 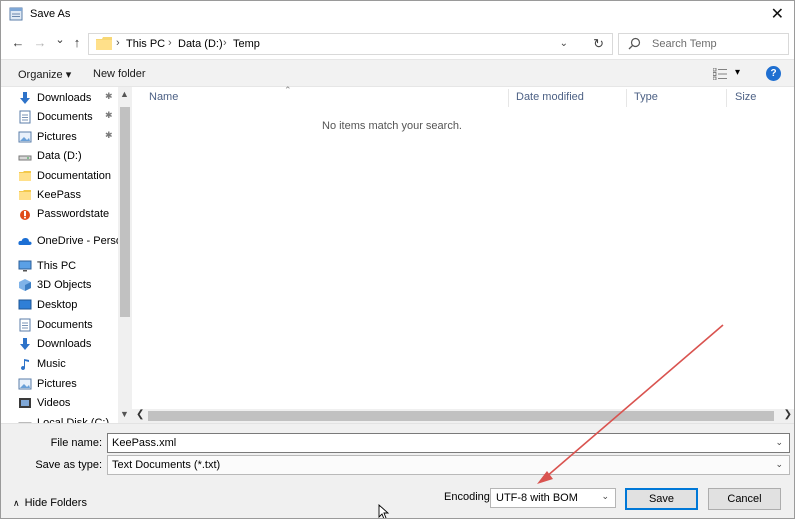 What do you see at coordinates (661, 499) in the screenshot?
I see `save-button: Save` at bounding box center [661, 499].